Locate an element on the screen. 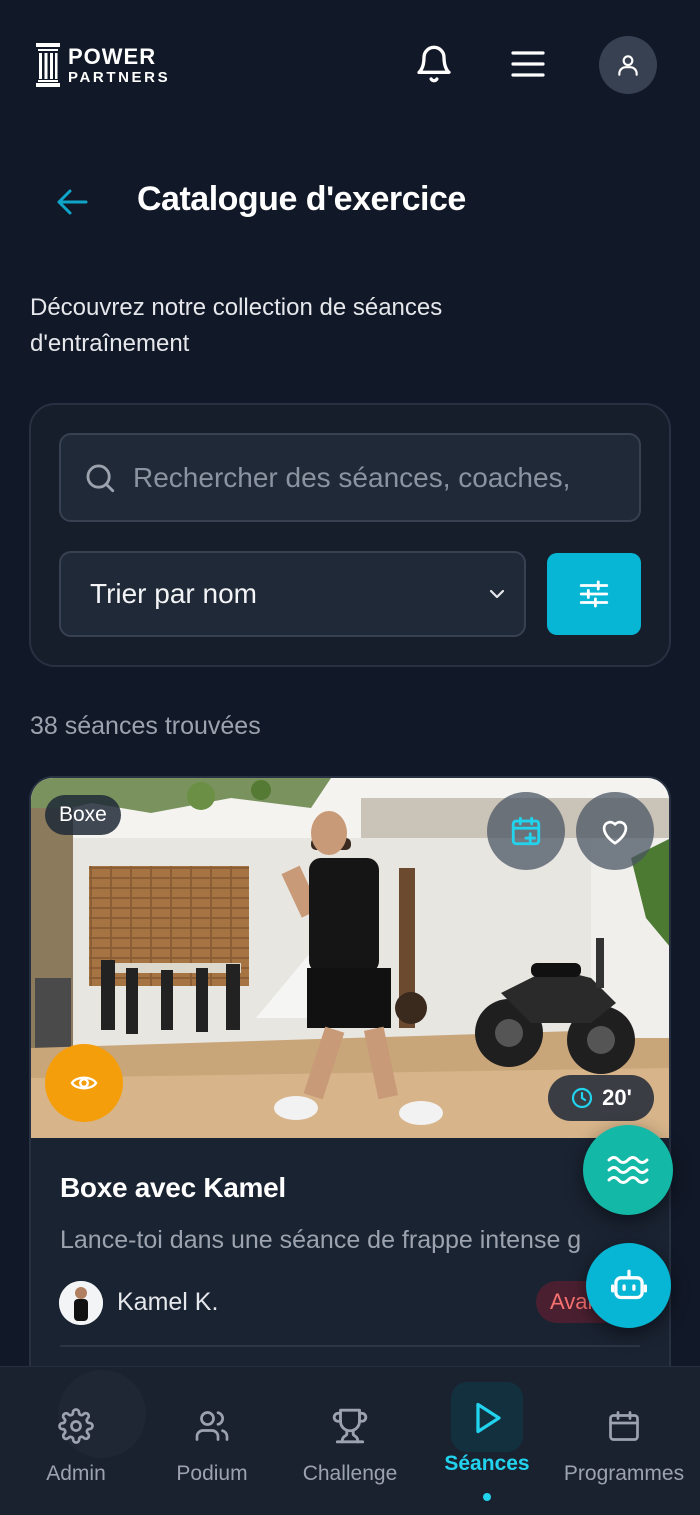 The image size is (700, 1515). category-badge: Boxe is located at coordinates (83, 815).